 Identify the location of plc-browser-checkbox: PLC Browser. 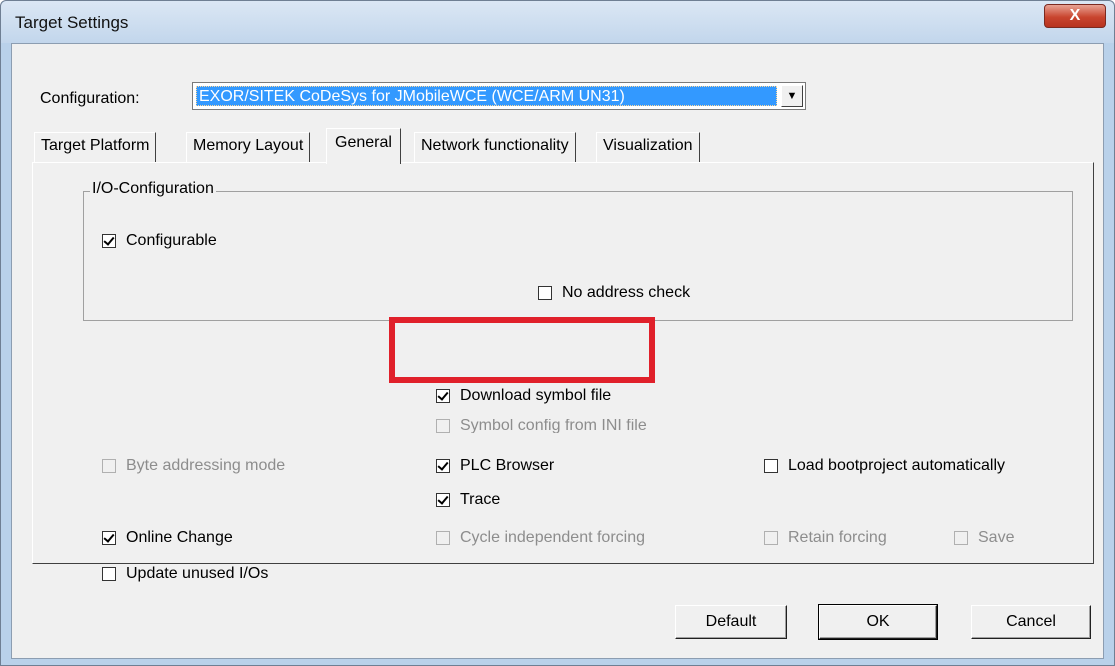
(495, 466).